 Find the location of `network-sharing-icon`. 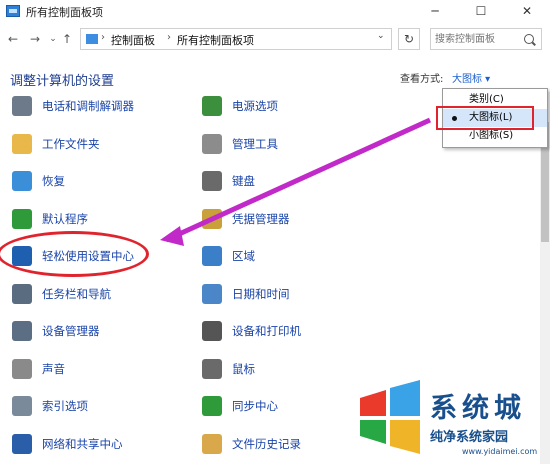

network-sharing-icon is located at coordinates (22, 443).